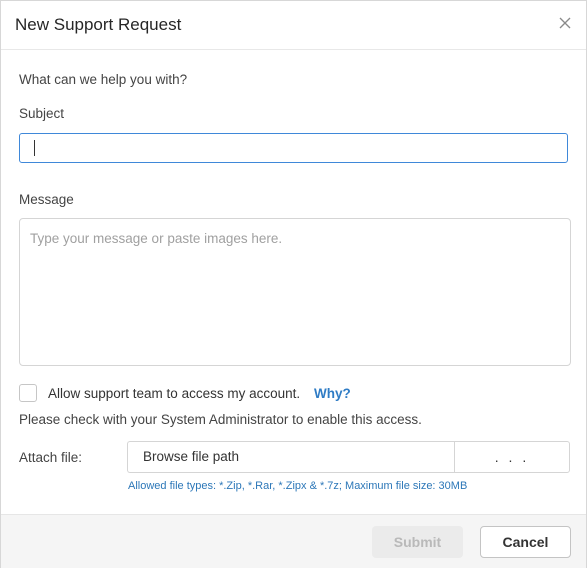 The image size is (587, 568). What do you see at coordinates (34, 148) in the screenshot?
I see `text-cursor` at bounding box center [34, 148].